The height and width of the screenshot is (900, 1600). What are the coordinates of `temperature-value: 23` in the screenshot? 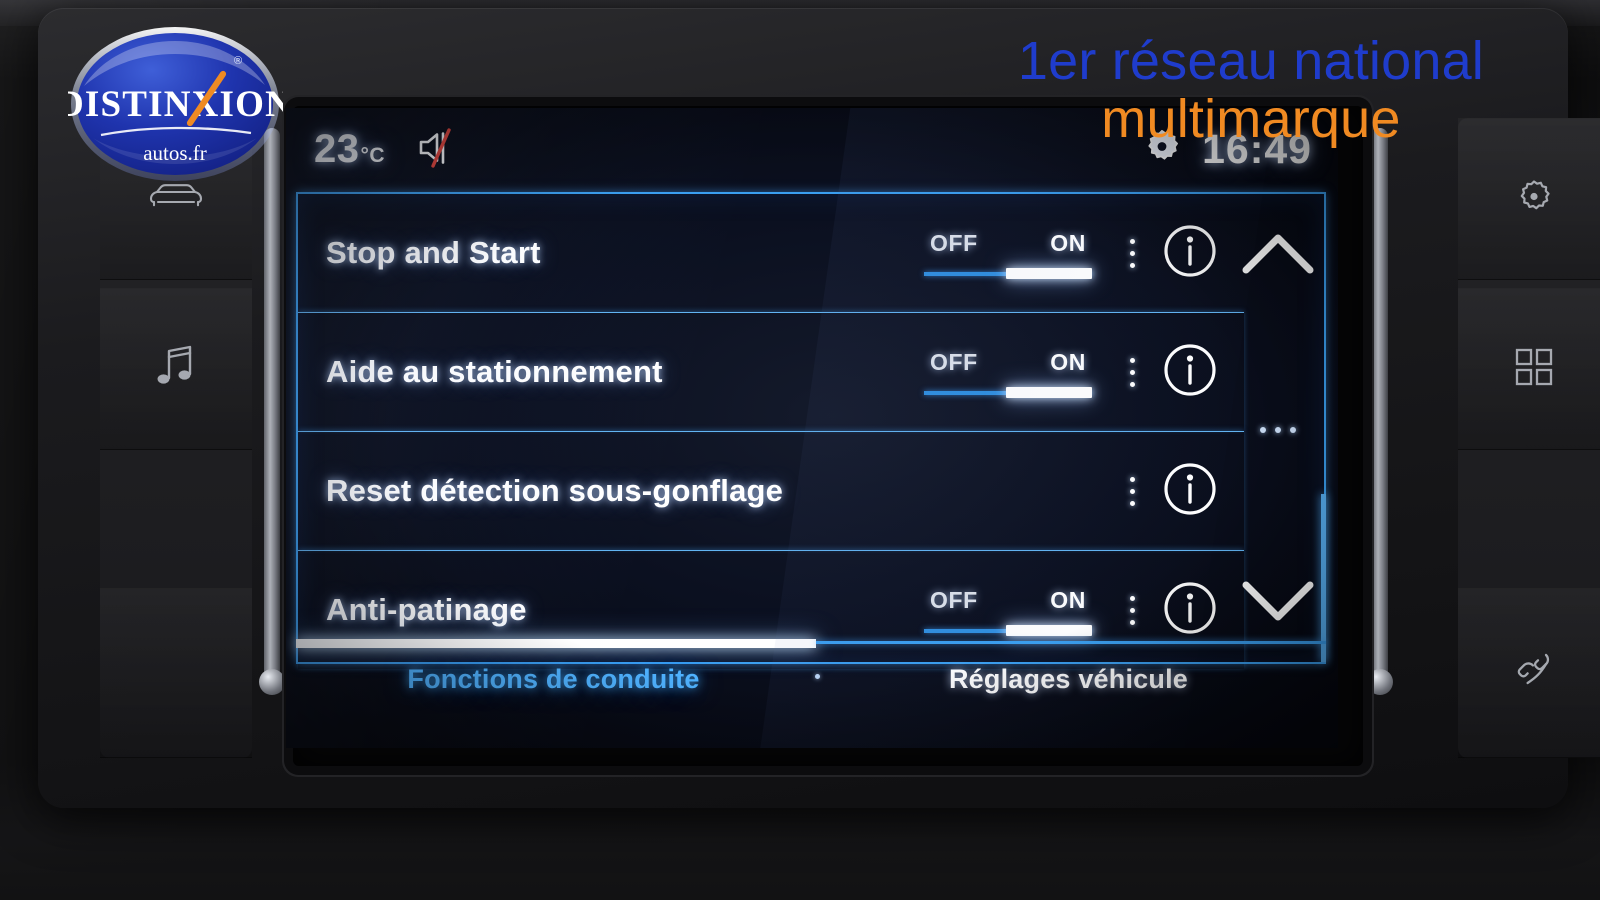 It's located at (337, 148).